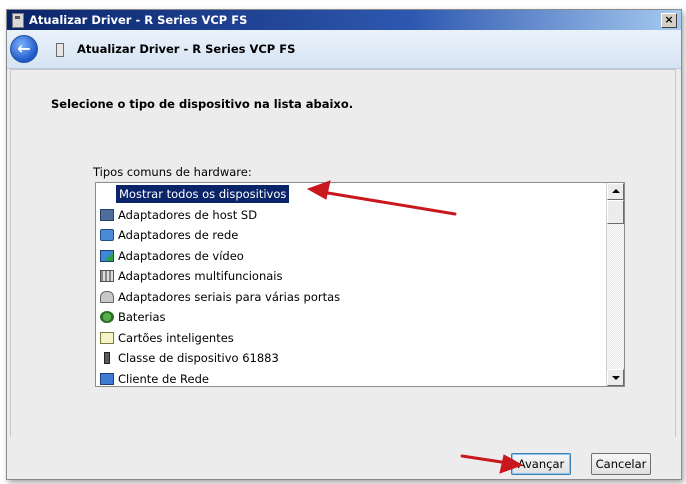  Describe the element at coordinates (107, 378) in the screenshot. I see `network-client-icon` at that location.